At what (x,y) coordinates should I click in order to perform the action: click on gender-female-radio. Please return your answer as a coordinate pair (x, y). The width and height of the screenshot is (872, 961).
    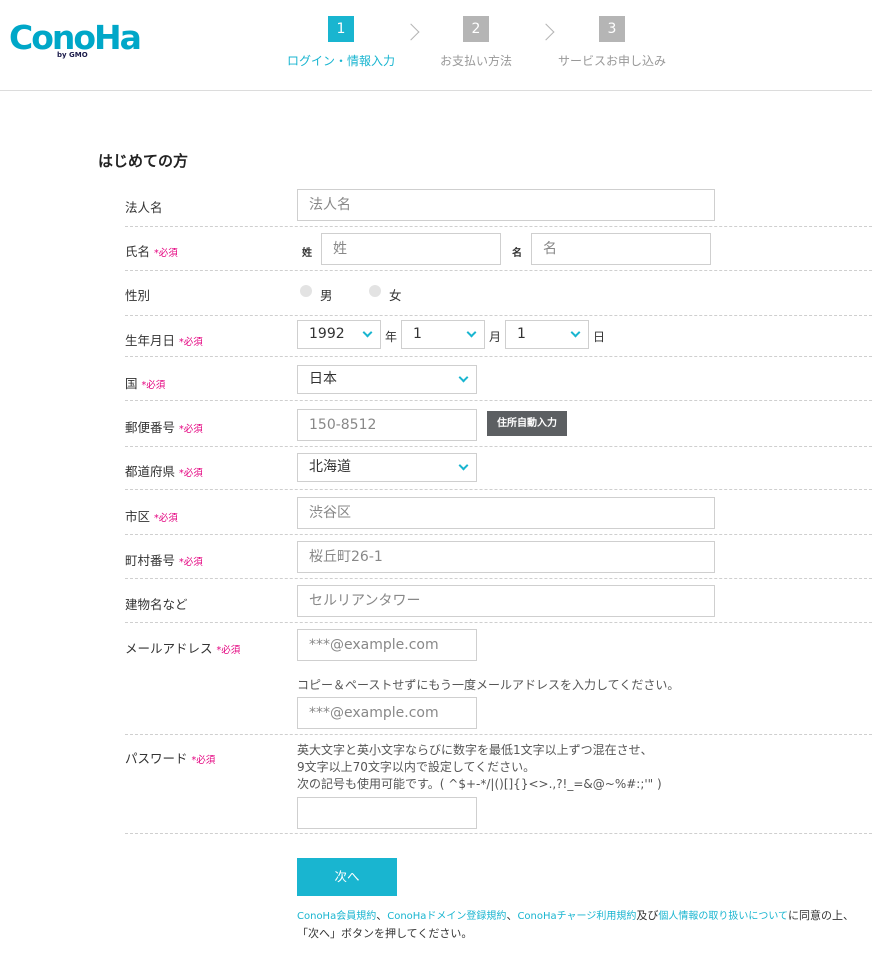
    Looking at the image, I should click on (375, 291).